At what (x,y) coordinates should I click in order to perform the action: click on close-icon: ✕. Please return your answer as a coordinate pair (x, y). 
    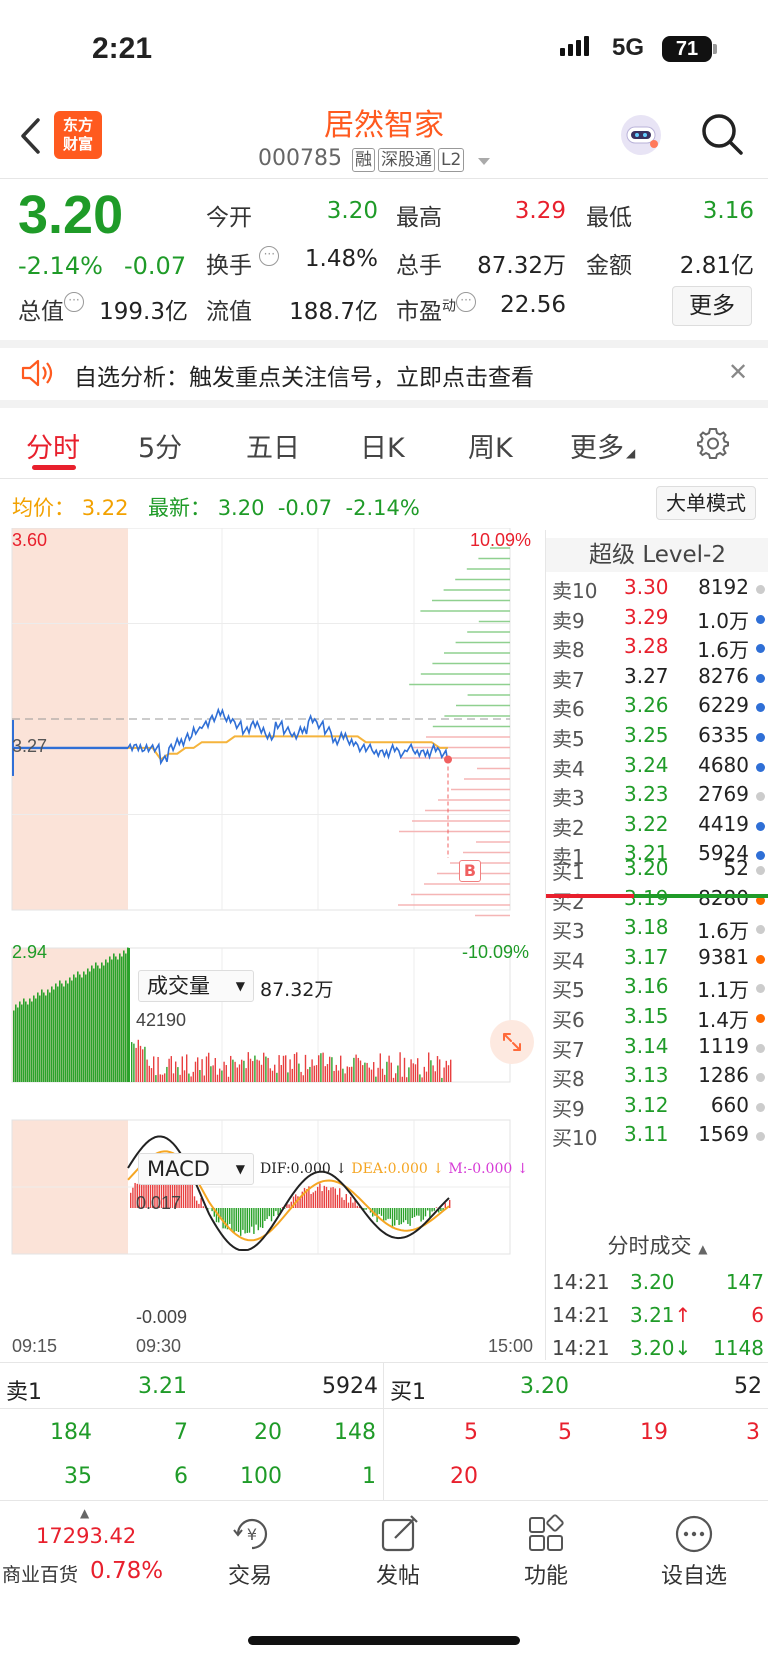
    Looking at the image, I should click on (738, 372).